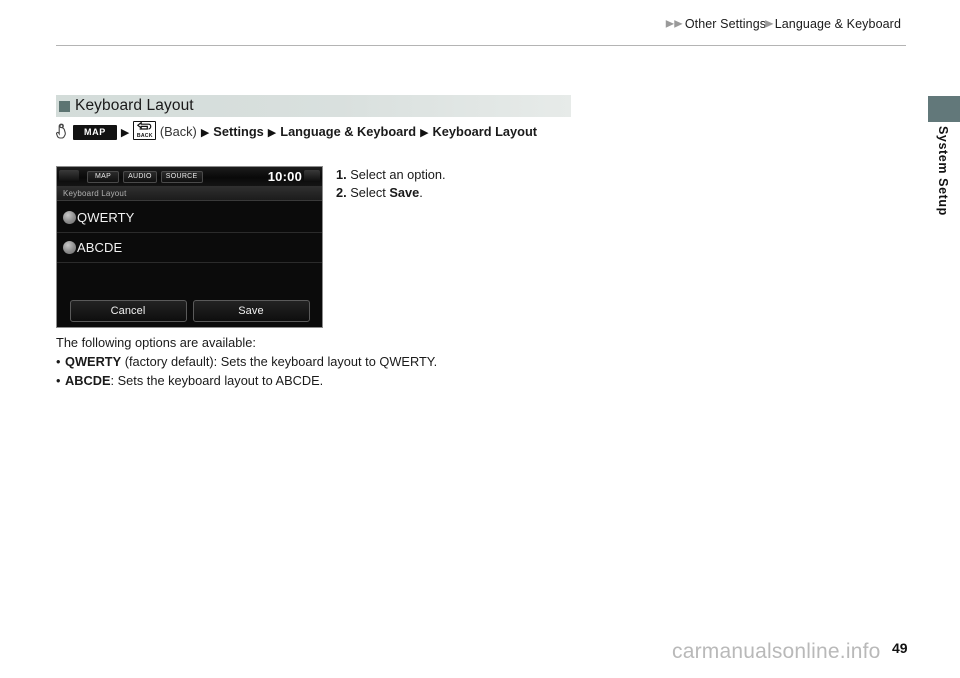 This screenshot has width=960, height=678. Describe the element at coordinates (837, 24) in the screenshot. I see `breadcrumb-item-language-keyboard: Language & Keyboard` at that location.